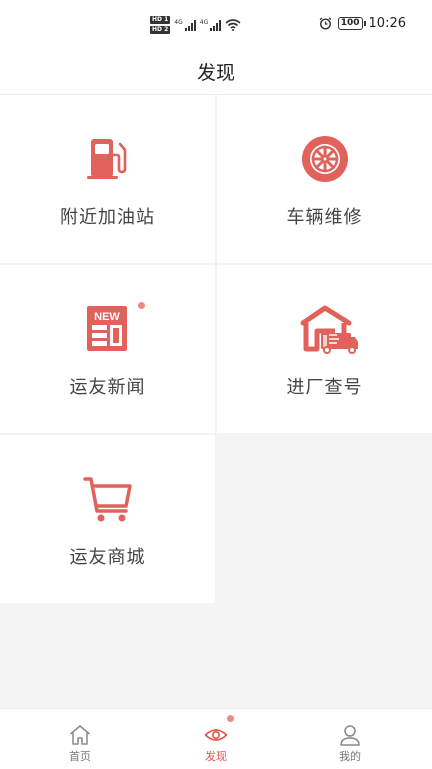  I want to click on grid-item-vehicle-repair: 车辆维修, so click(324, 179).